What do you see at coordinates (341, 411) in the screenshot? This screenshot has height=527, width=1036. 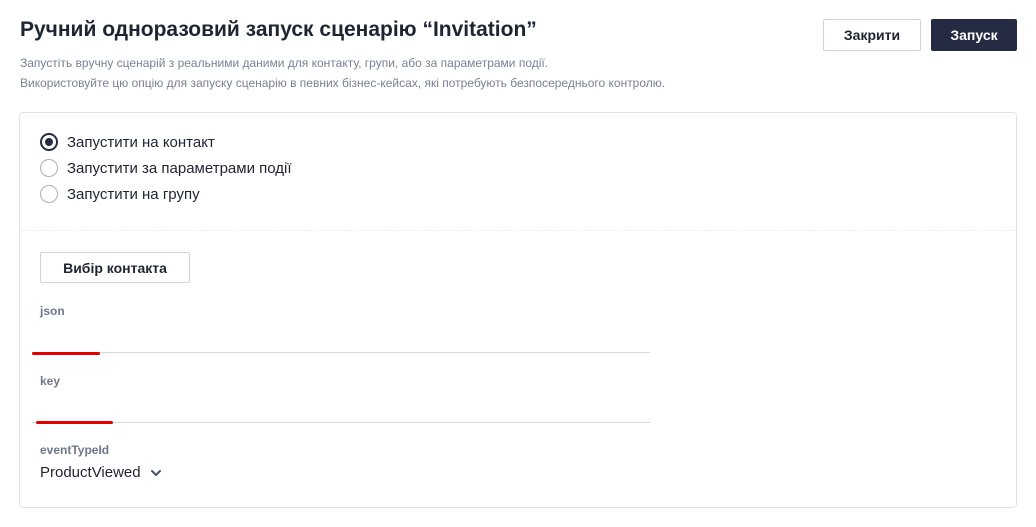 I see `key-field` at bounding box center [341, 411].